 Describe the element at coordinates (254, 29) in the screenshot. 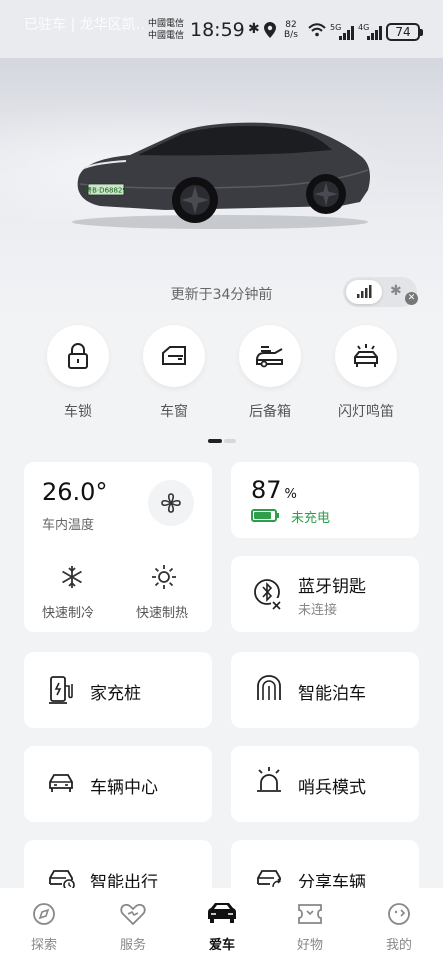

I see `bluetooth-icon: ✱` at that location.